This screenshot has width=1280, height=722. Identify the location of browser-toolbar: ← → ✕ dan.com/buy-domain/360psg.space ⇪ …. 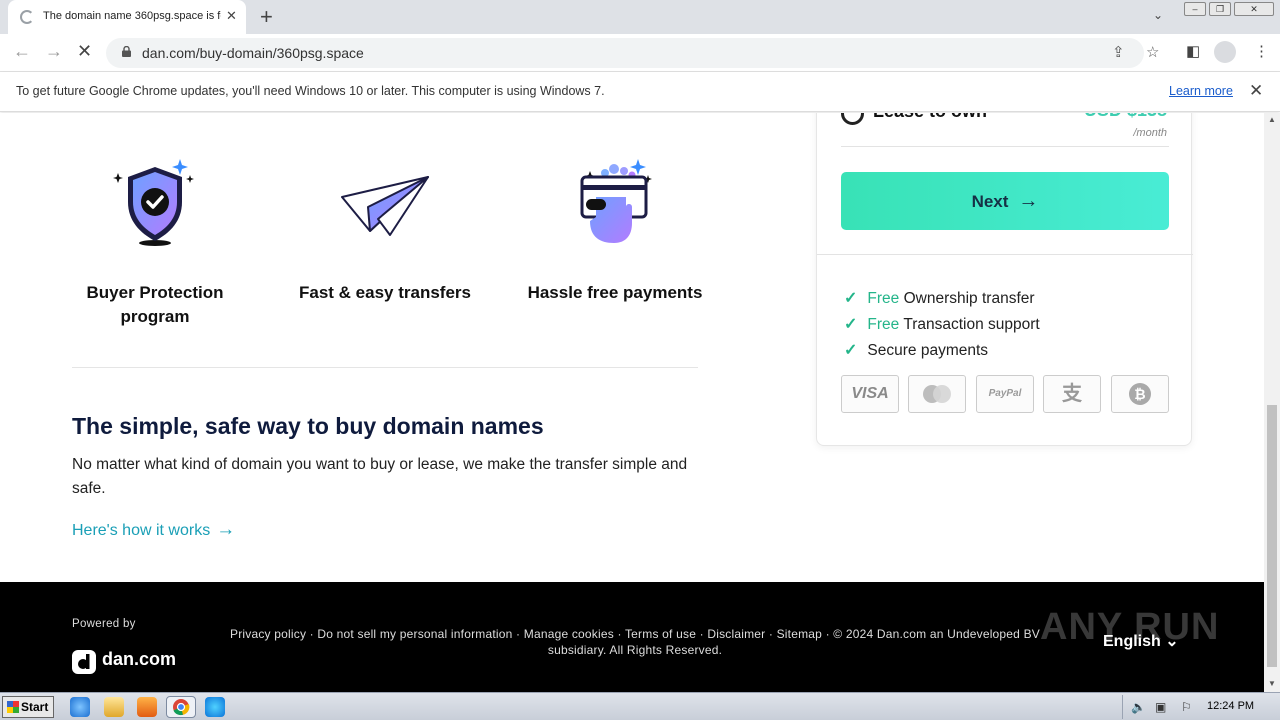
(640, 53).